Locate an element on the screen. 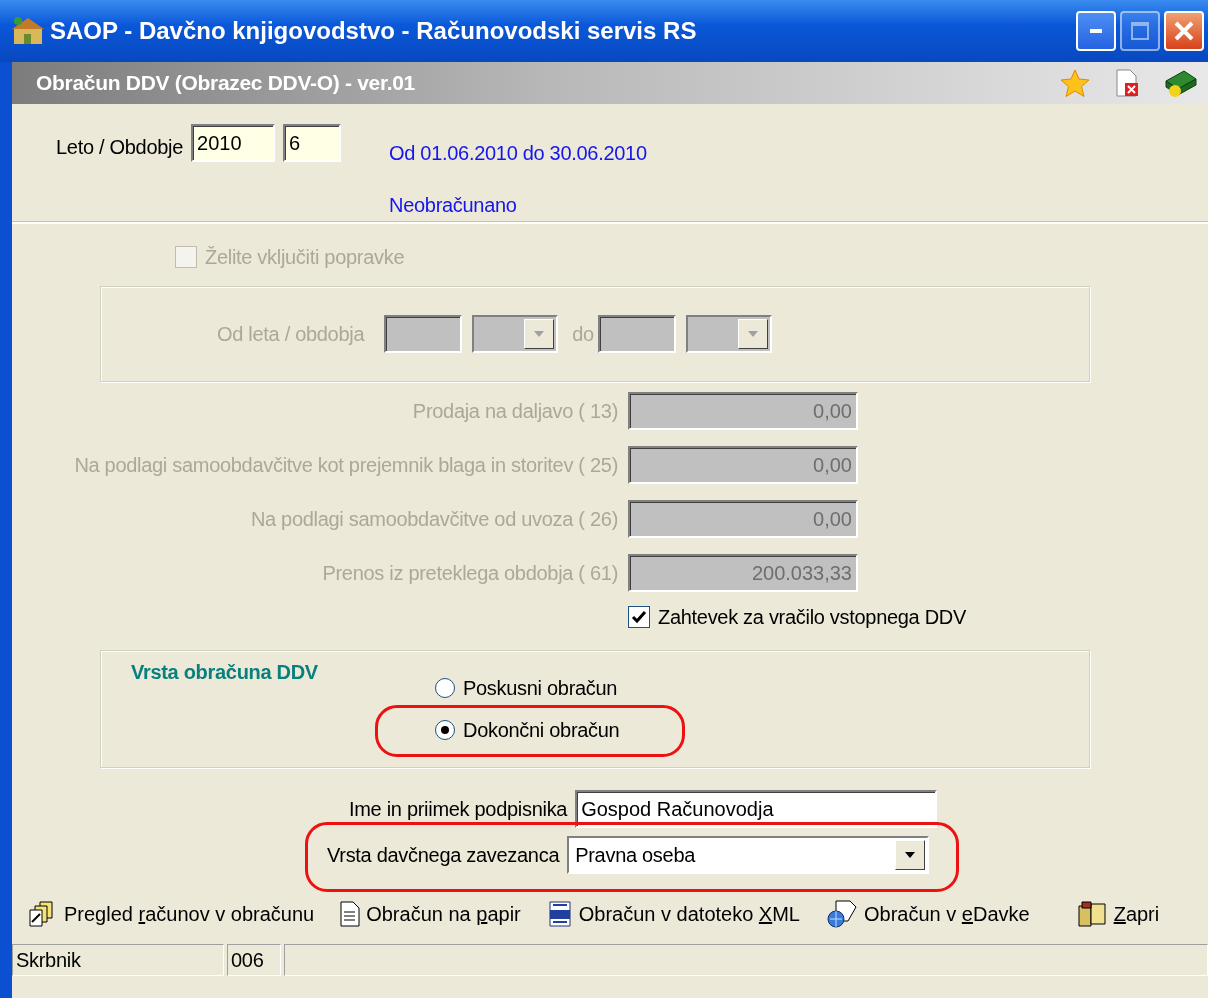  checkbox-label: Želite vključiti popravke is located at coordinates (305, 257).